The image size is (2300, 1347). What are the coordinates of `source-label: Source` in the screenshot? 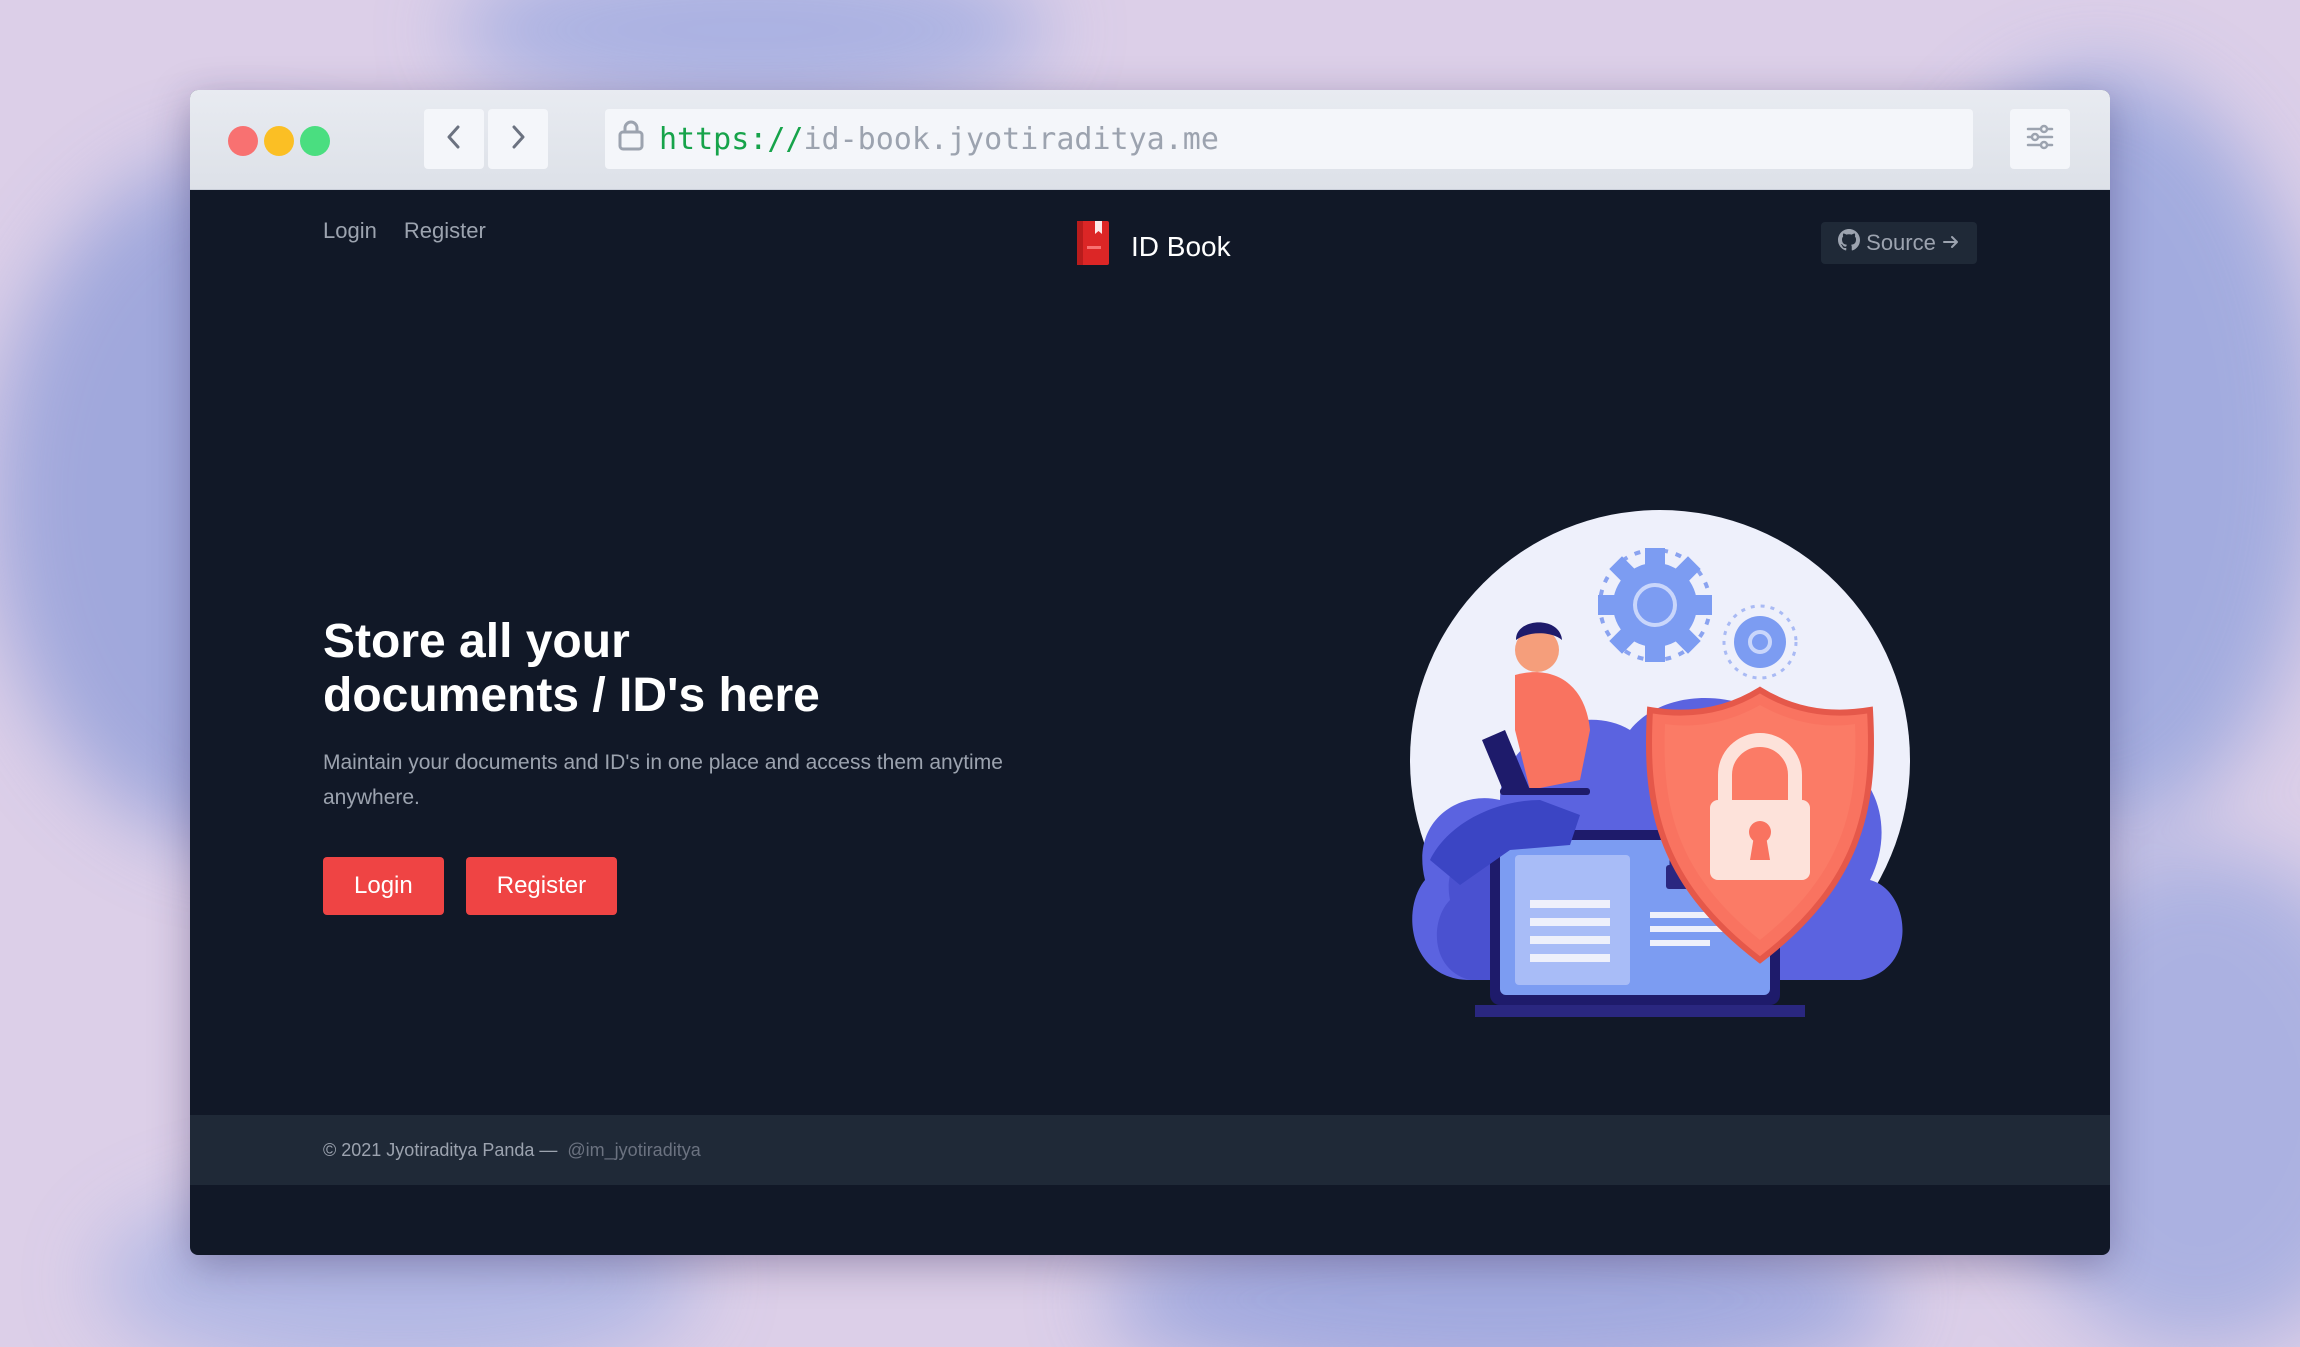 It's located at (1901, 242).